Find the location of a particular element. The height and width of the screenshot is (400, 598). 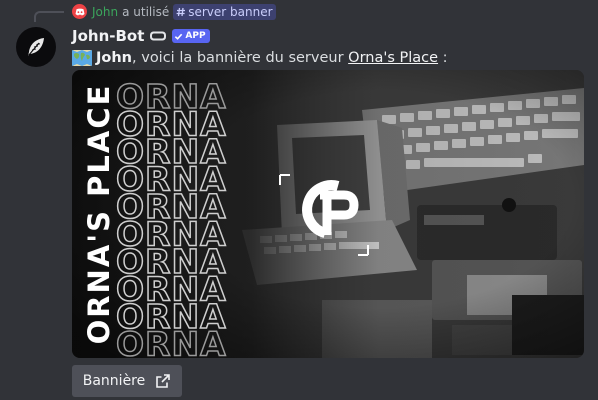

command-name: server banner is located at coordinates (230, 11).